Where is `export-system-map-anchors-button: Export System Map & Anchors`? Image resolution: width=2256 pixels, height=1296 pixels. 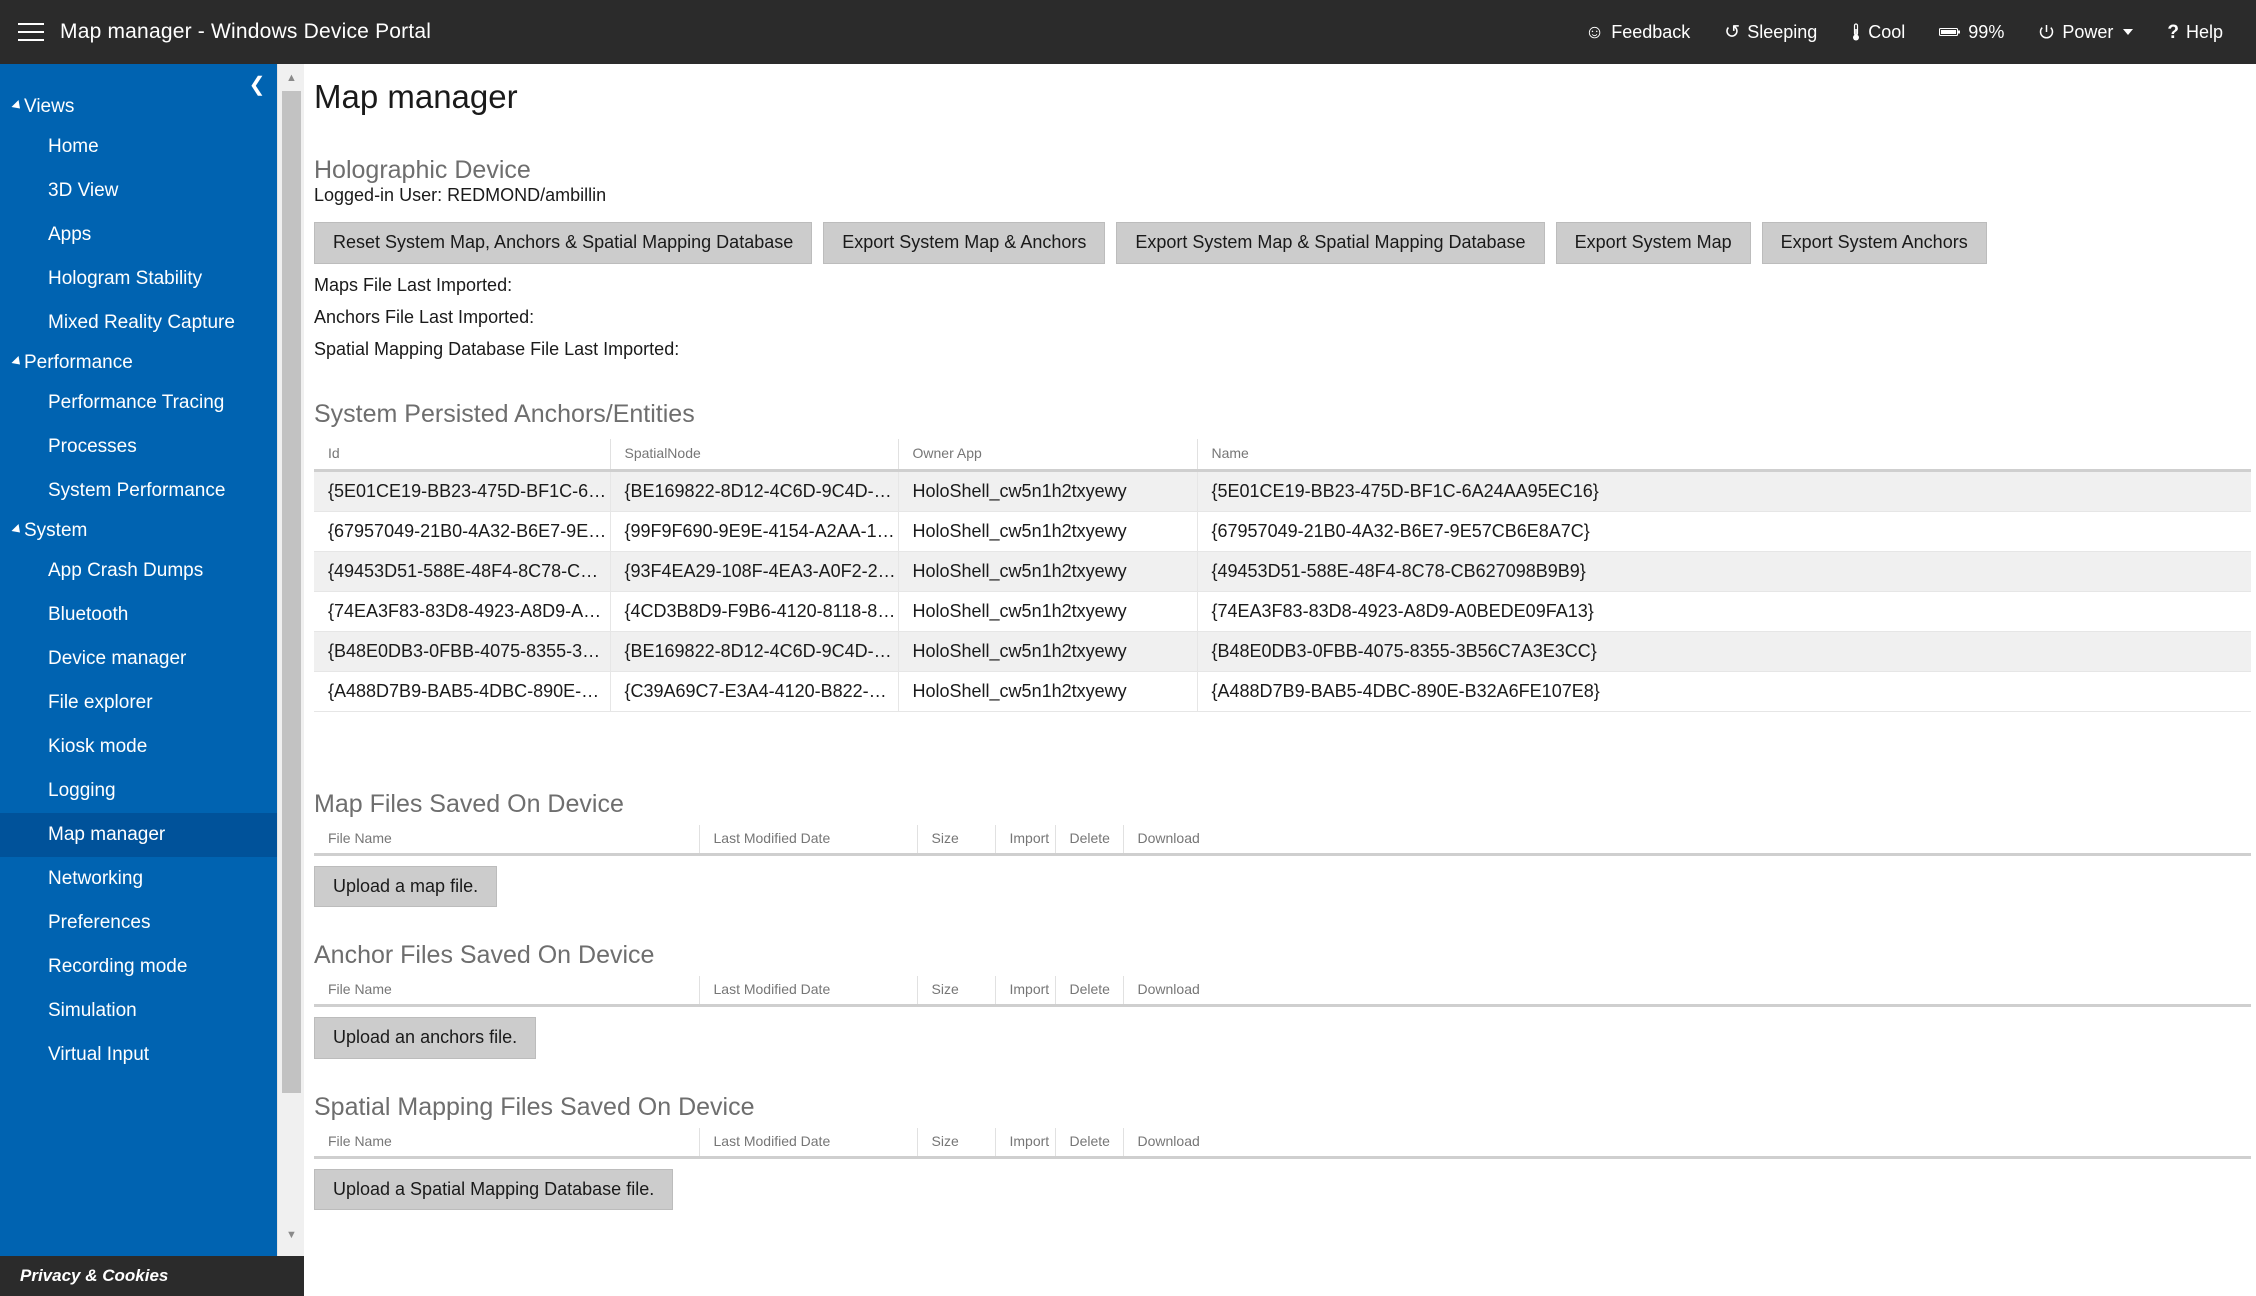
export-system-map-anchors-button: Export System Map & Anchors is located at coordinates (964, 243).